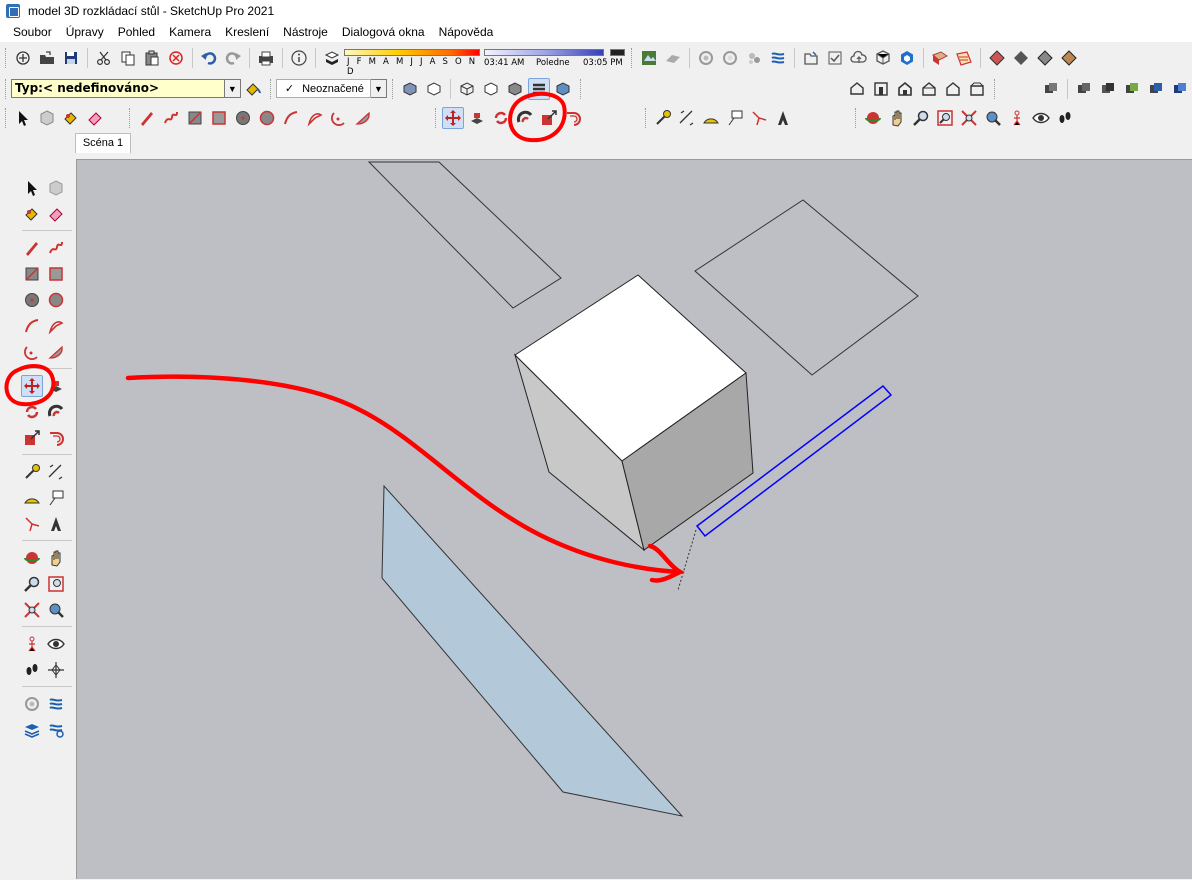 The width and height of the screenshot is (1192, 880). What do you see at coordinates (754, 58) in the screenshot?
I see `sandbox-drape-icon` at bounding box center [754, 58].